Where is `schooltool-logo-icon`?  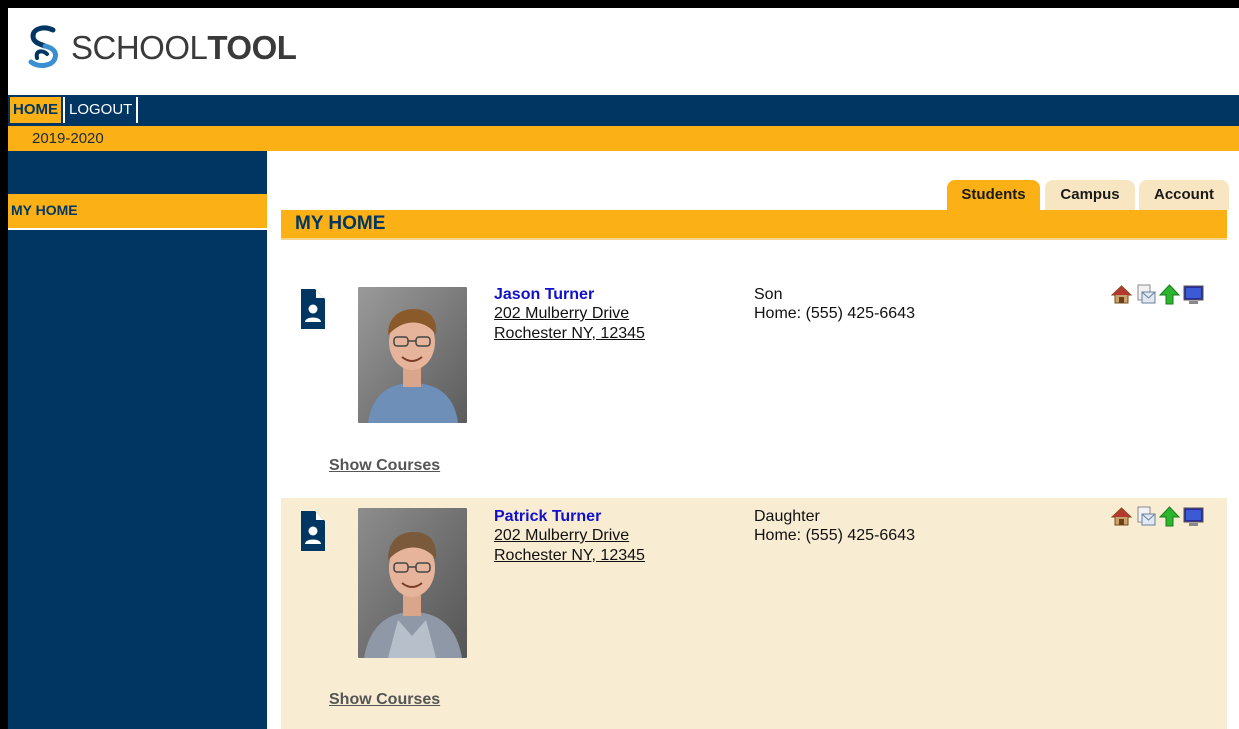
schooltool-logo-icon is located at coordinates (43, 46).